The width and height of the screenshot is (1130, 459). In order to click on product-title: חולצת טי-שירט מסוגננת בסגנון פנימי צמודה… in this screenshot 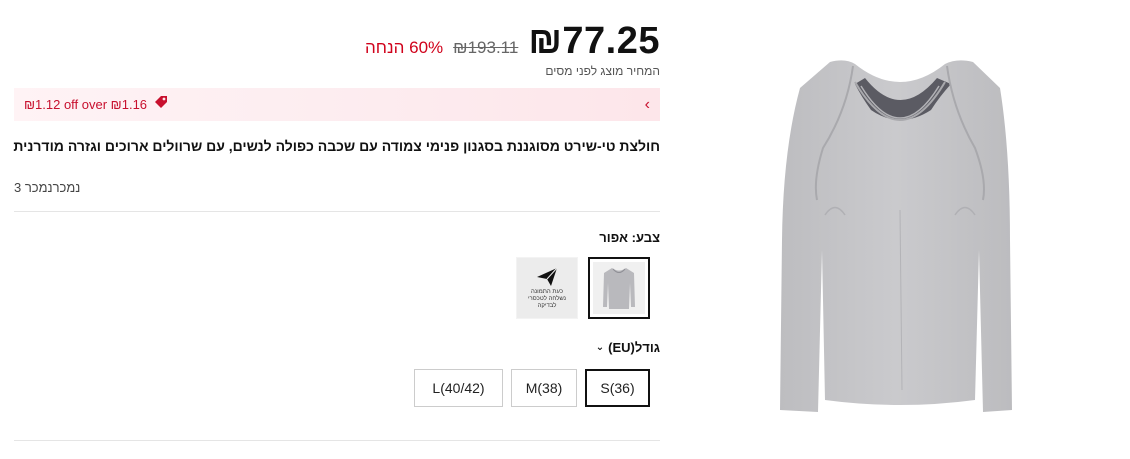, I will do `click(336, 146)`.